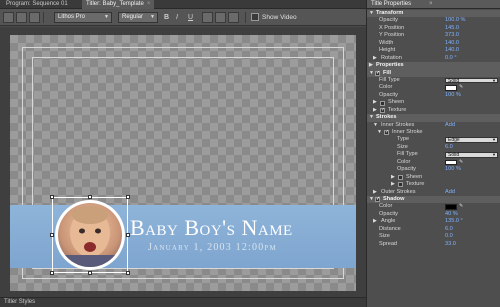 Image resolution: width=500 pixels, height=307 pixels. I want to click on prop-label: Sheen, so click(396, 102).